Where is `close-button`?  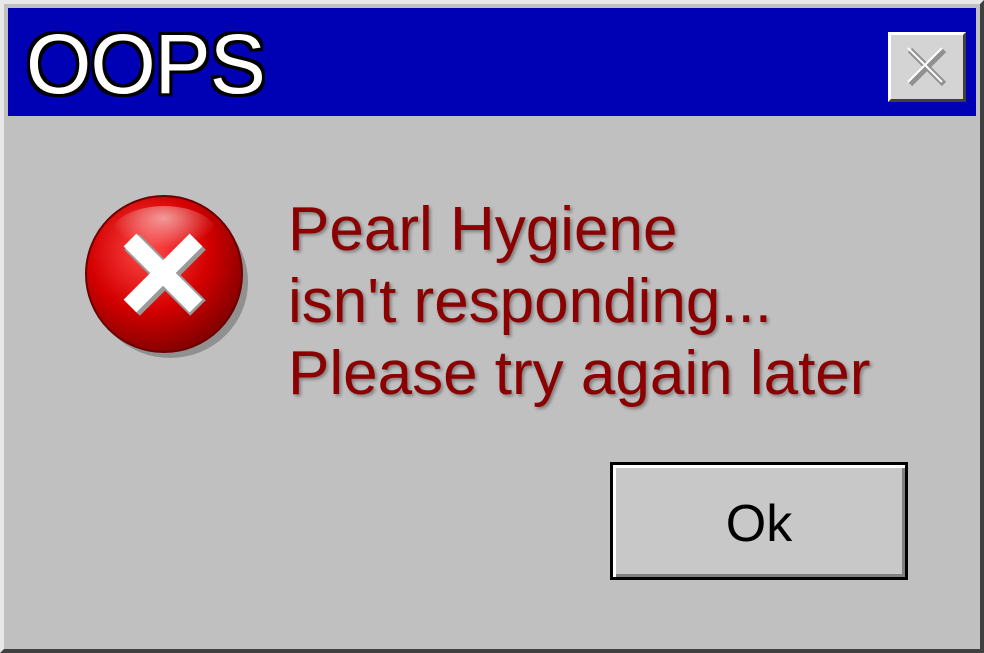 close-button is located at coordinates (927, 67).